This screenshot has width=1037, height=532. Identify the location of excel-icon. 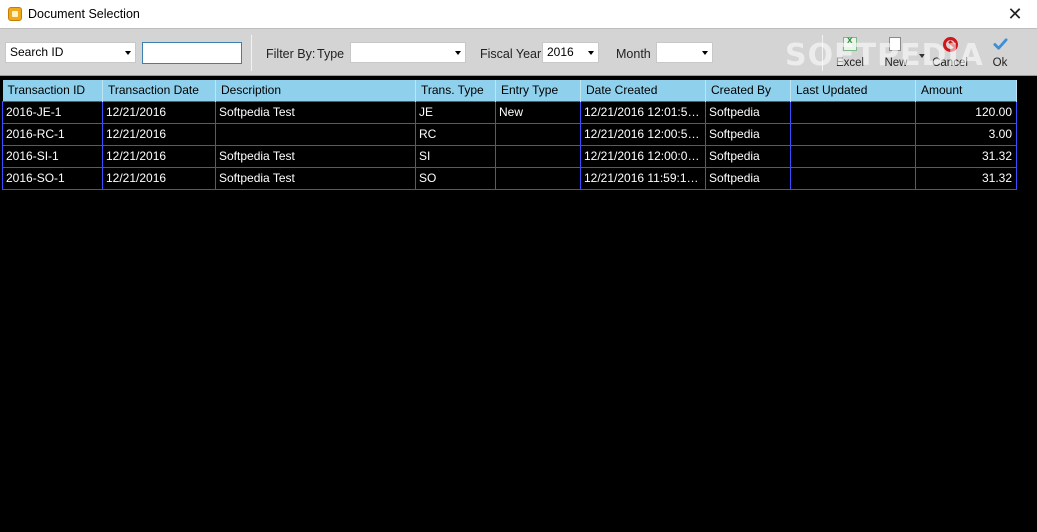
(850, 43).